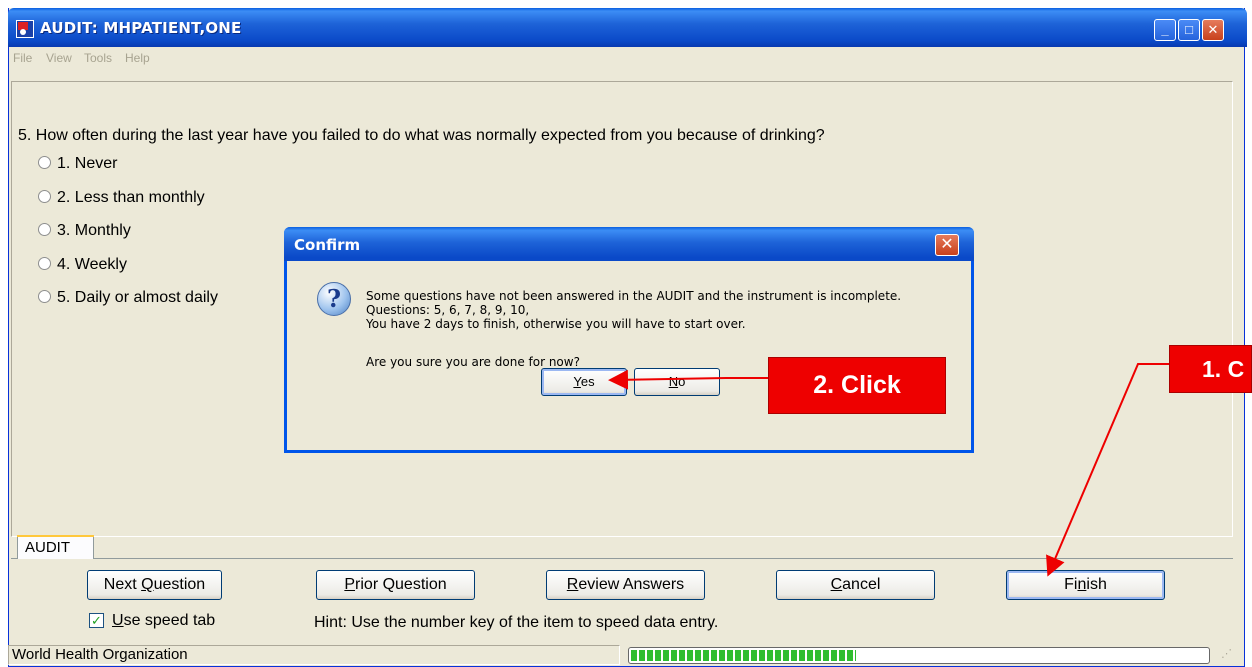 This screenshot has height=667, width=1252. What do you see at coordinates (395, 585) in the screenshot?
I see `prior-question-button: Prior Question` at bounding box center [395, 585].